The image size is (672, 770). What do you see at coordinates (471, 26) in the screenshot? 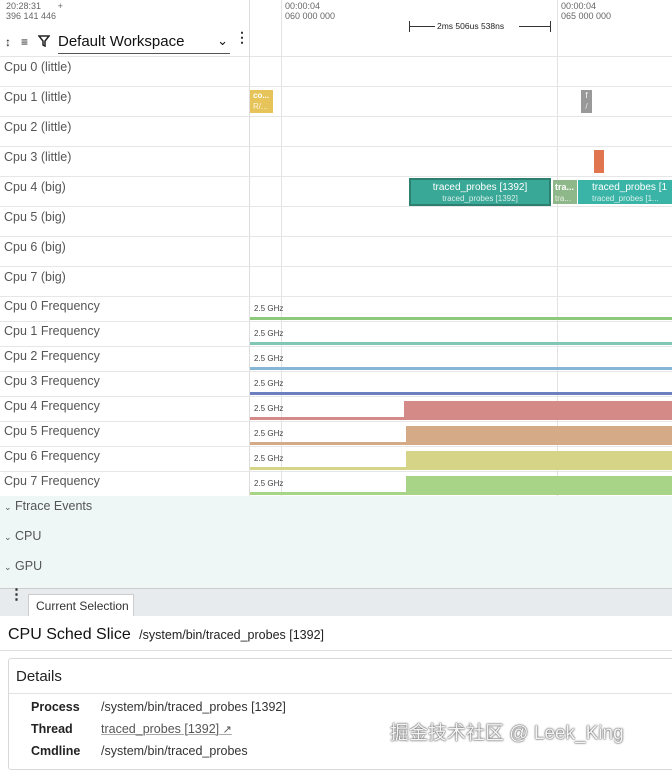
I see `span-duration-label: 2ms 506us 538ns` at bounding box center [471, 26].